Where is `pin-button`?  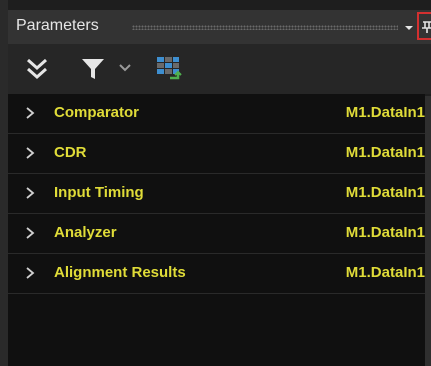
pin-button is located at coordinates (424, 26).